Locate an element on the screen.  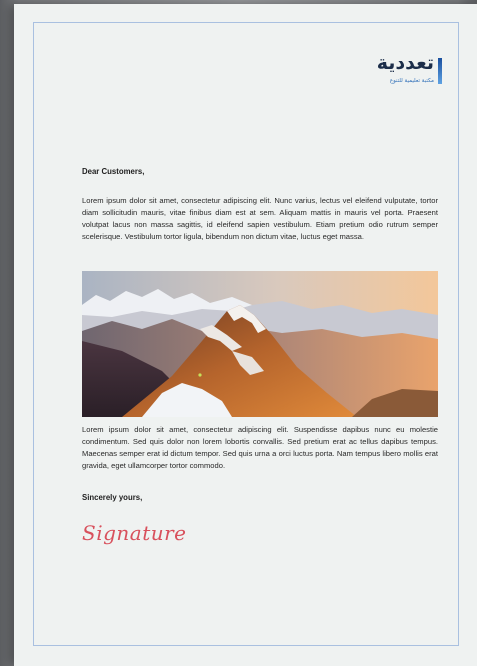
handwritten-signature: Signature is located at coordinates (134, 533).